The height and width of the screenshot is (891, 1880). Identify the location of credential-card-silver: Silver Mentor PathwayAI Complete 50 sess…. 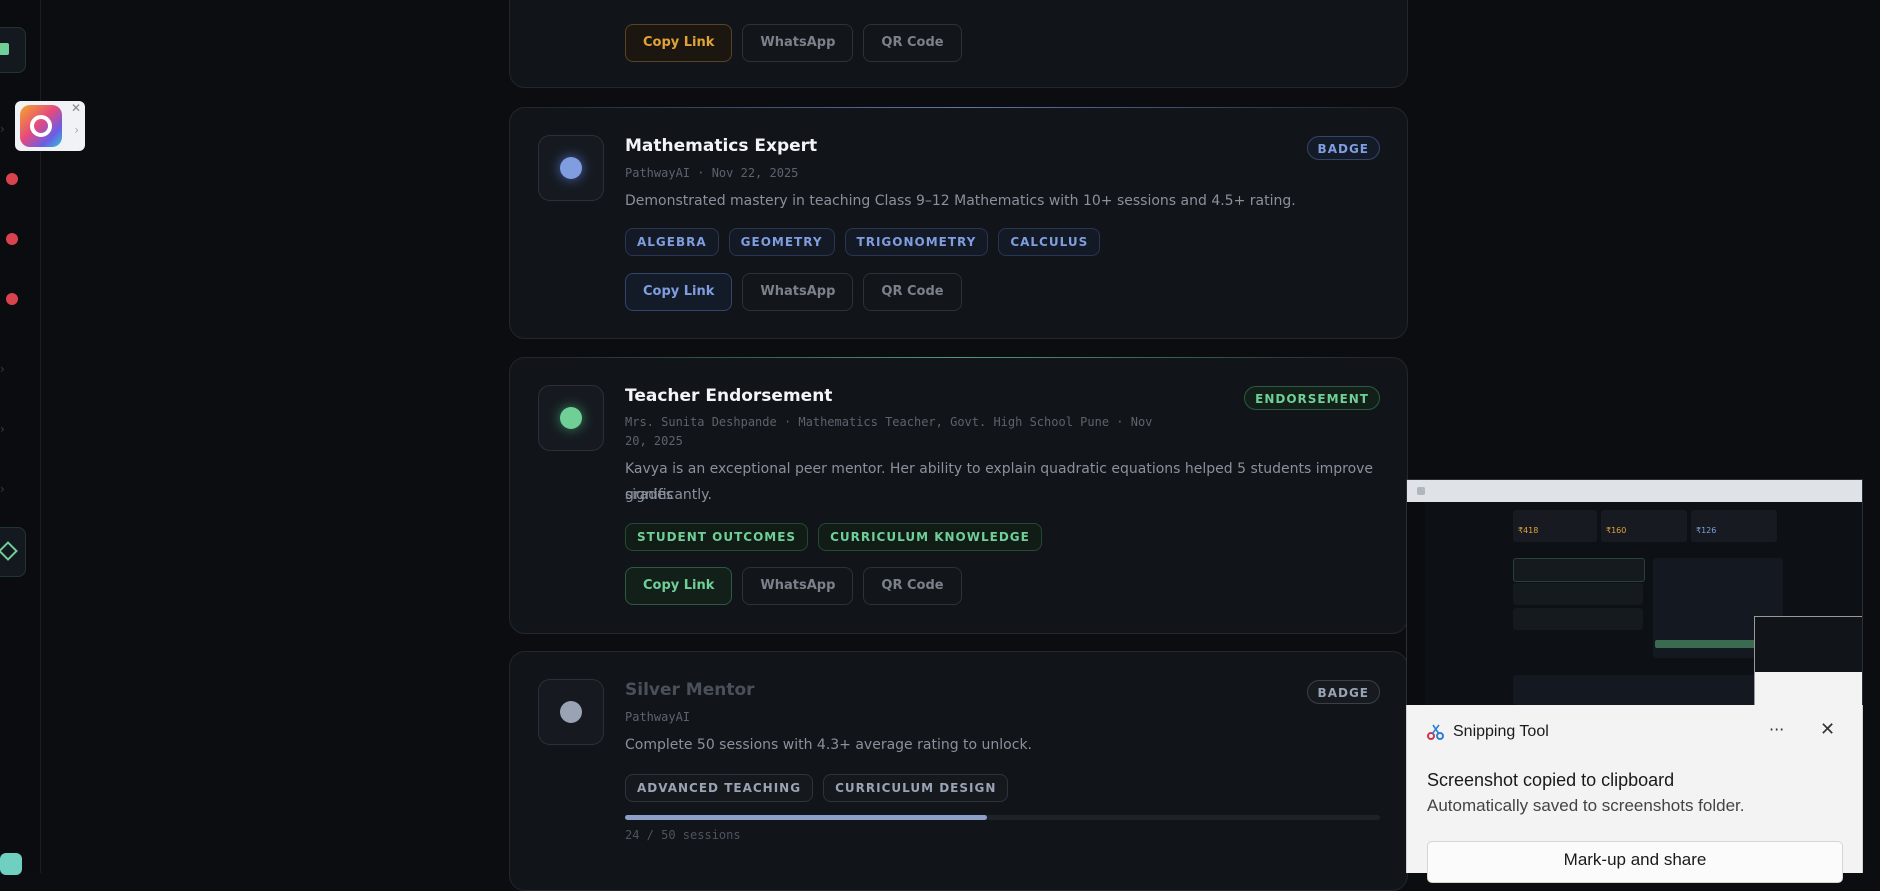
(958, 771).